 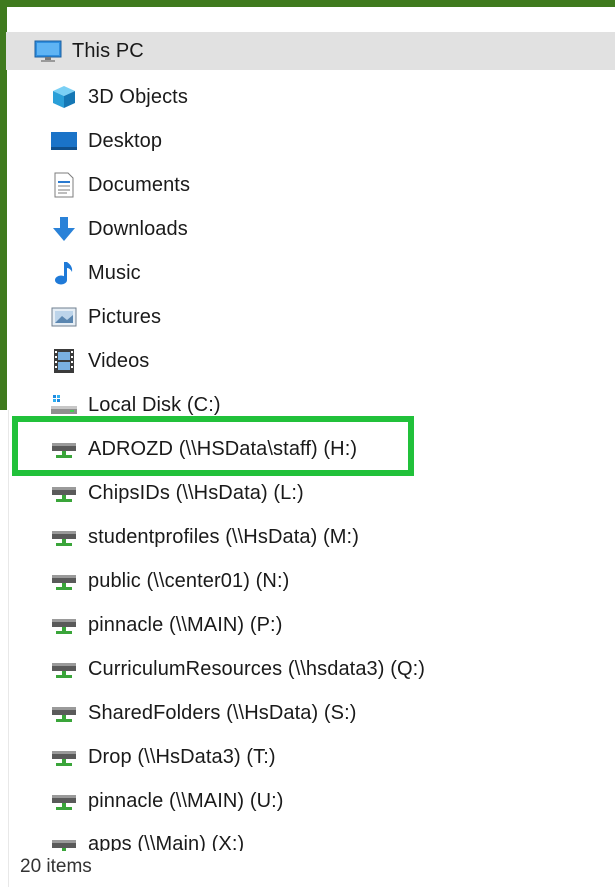 I want to click on tree-item-desktop: Desktop, so click(x=312, y=141).